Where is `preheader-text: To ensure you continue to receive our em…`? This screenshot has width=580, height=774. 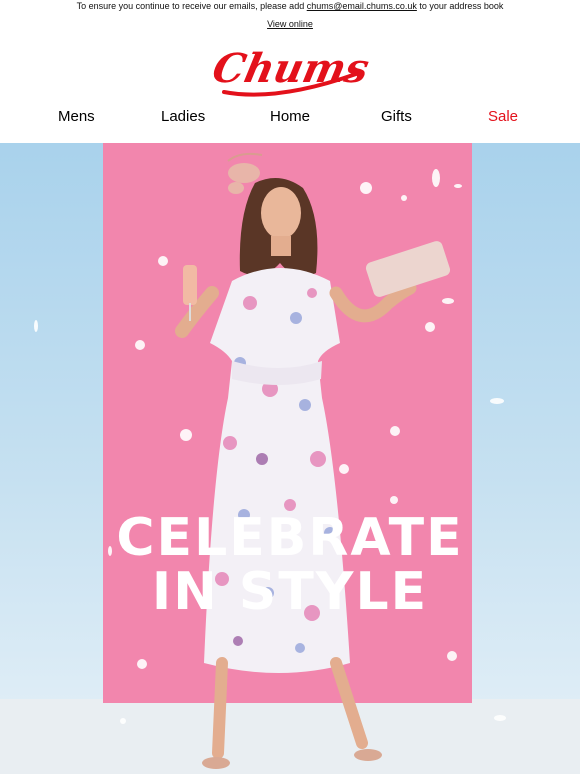
preheader-text: To ensure you continue to receive our em… is located at coordinates (290, 6).